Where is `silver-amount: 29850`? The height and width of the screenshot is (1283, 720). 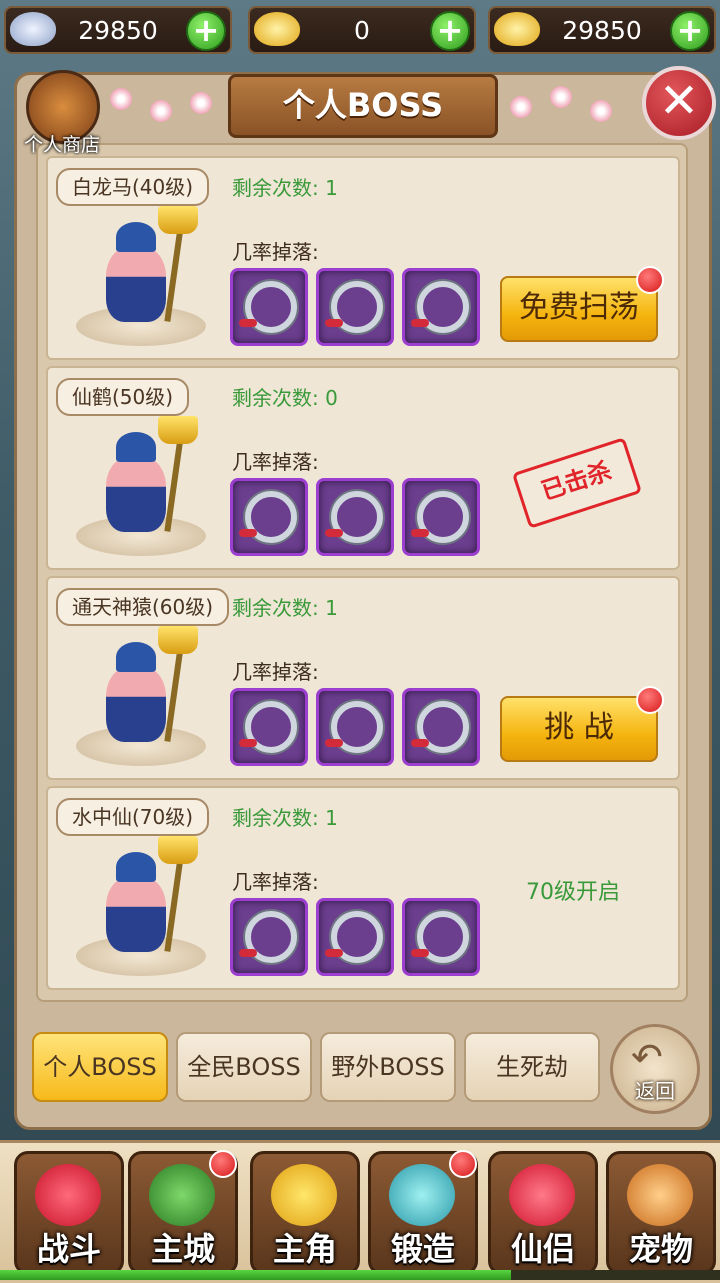
silver-amount: 29850 is located at coordinates (118, 30).